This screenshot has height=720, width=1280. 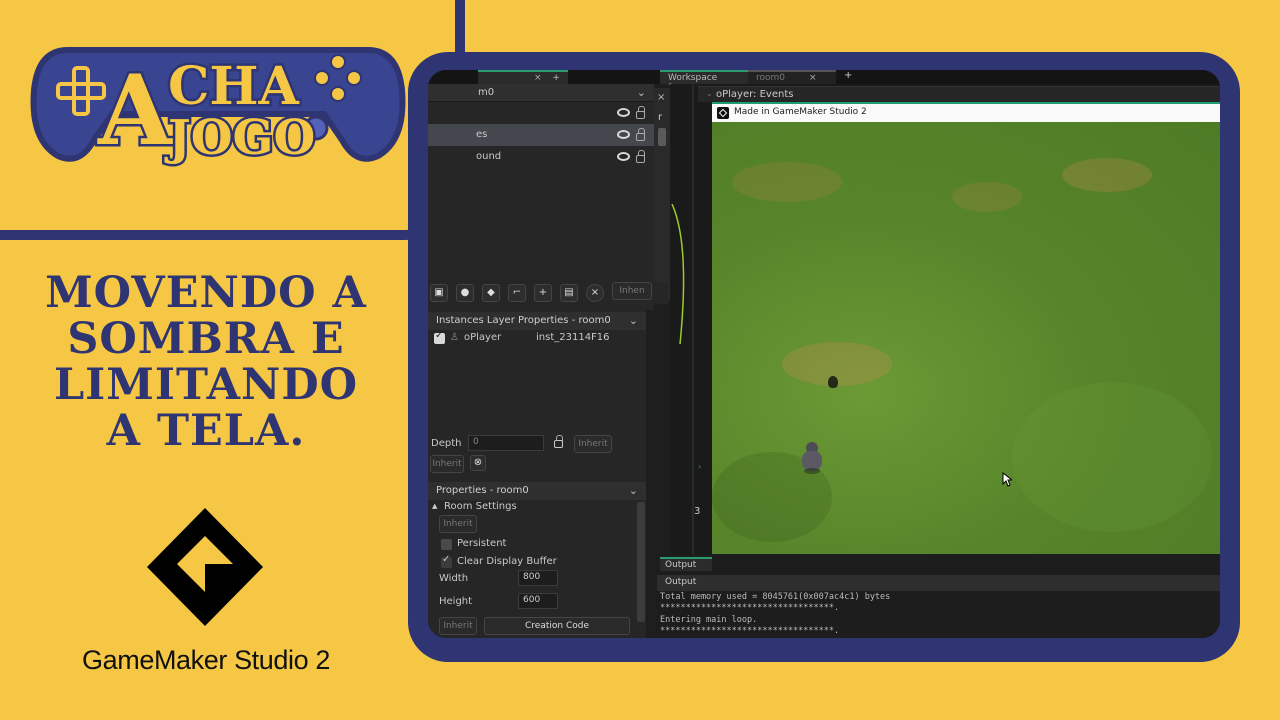 What do you see at coordinates (538, 578) in the screenshot?
I see `width-input: 800` at bounding box center [538, 578].